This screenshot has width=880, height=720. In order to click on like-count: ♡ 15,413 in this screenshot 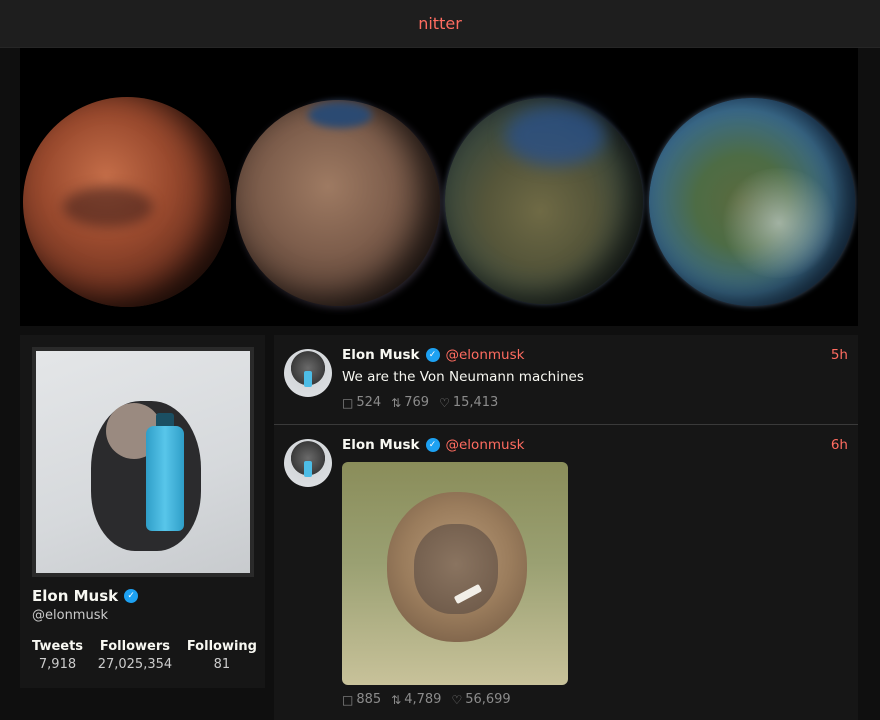, I will do `click(468, 402)`.